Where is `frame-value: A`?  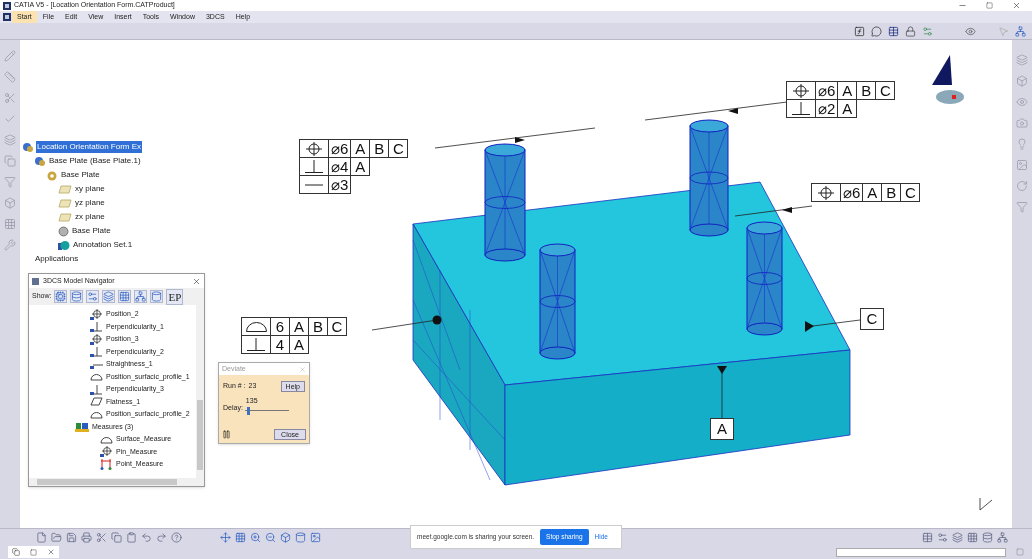
frame-value: A is located at coordinates (872, 192).